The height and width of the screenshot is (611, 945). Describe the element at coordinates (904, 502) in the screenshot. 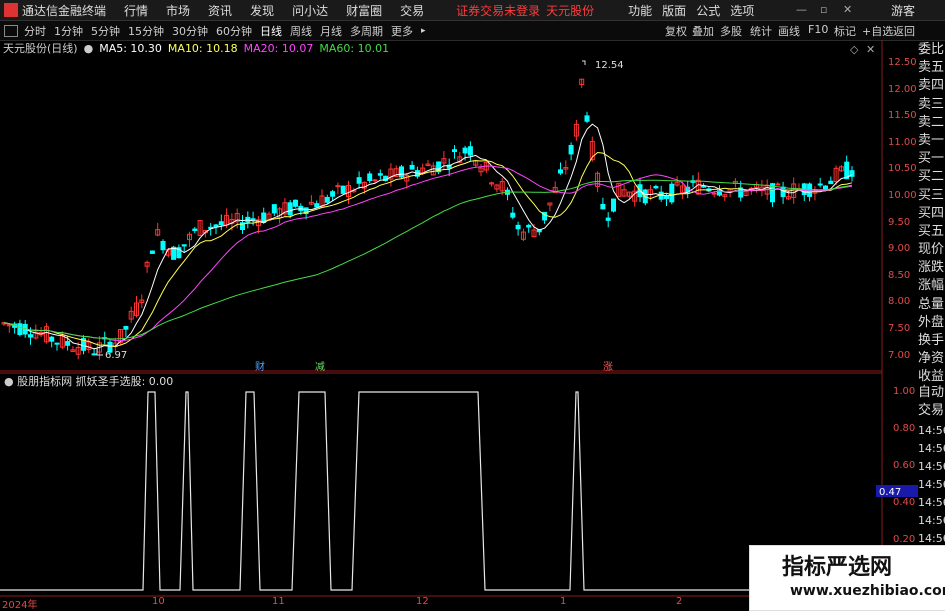

I see `indicator-tick-label: 0.40` at that location.